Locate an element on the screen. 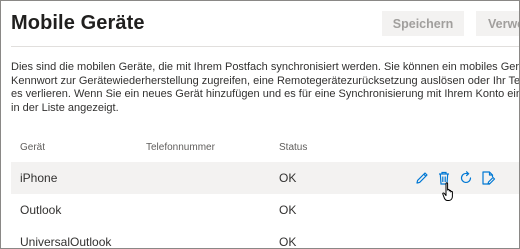  table-header: Gerät Telefonnummer Status is located at coordinates (265, 149).